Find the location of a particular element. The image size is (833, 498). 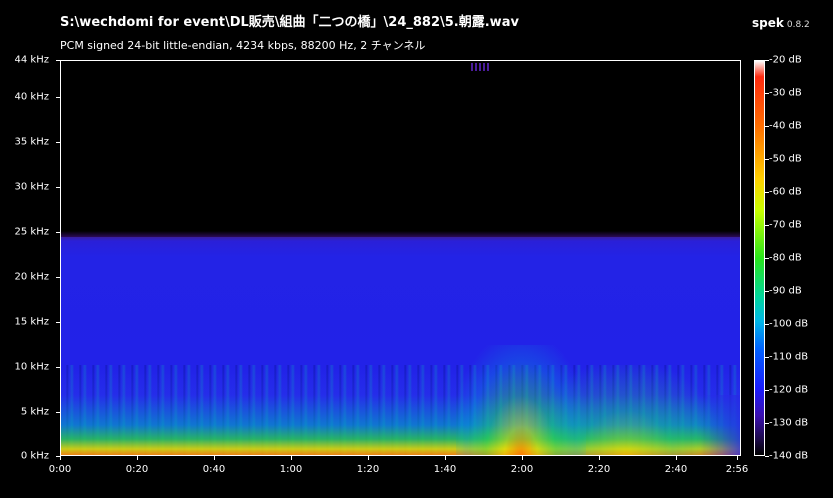

time-tick-label: 2:00 is located at coordinates (522, 469).